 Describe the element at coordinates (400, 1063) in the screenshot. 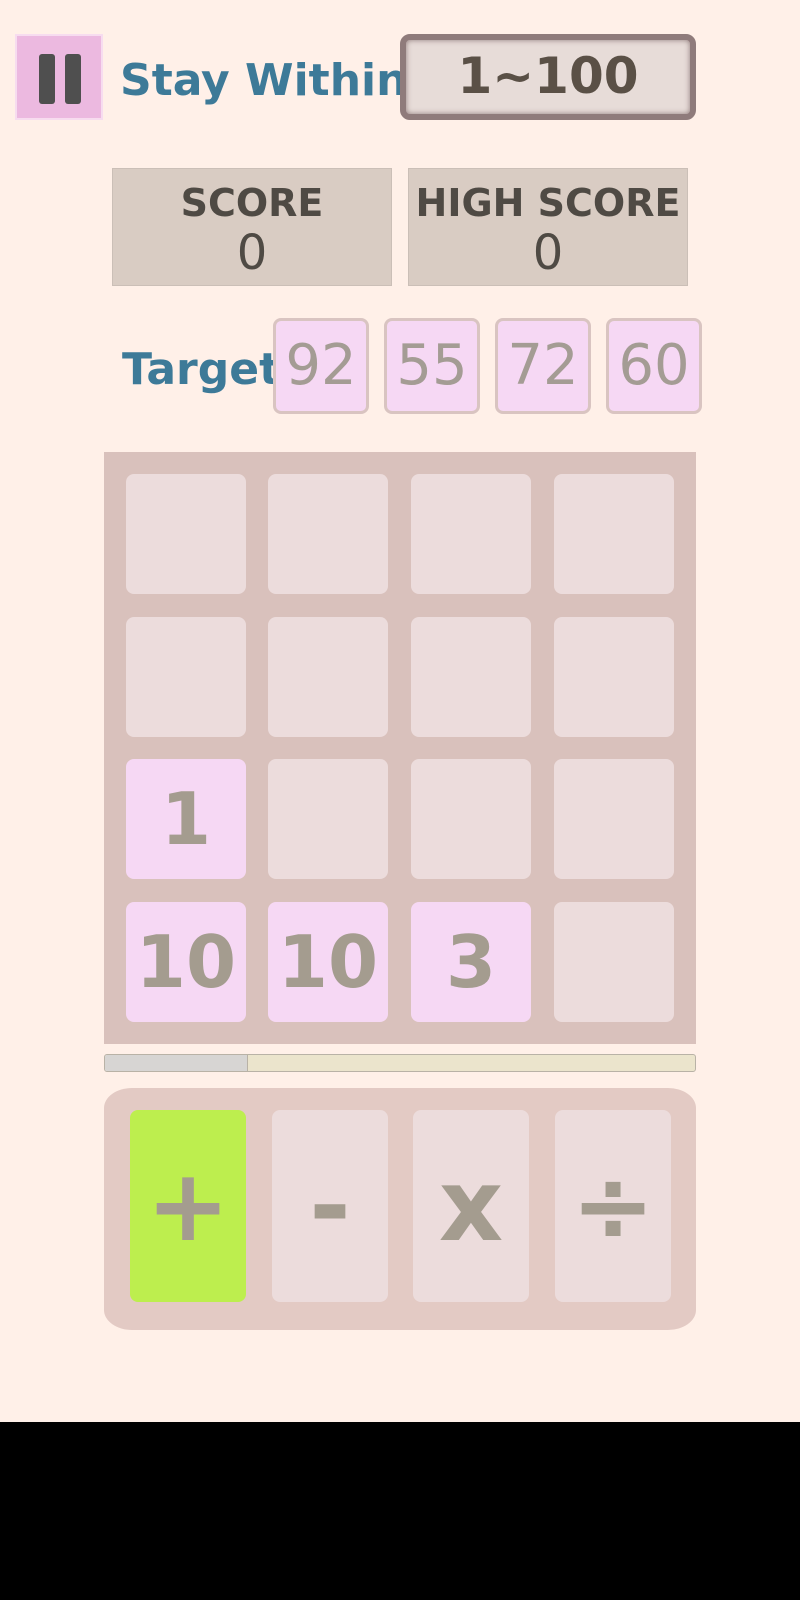

I see `timer-bar` at that location.